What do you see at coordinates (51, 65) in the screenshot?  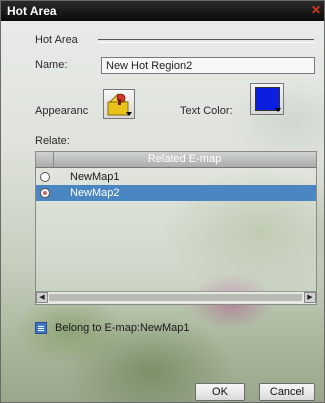 I see `name-label: Name:` at bounding box center [51, 65].